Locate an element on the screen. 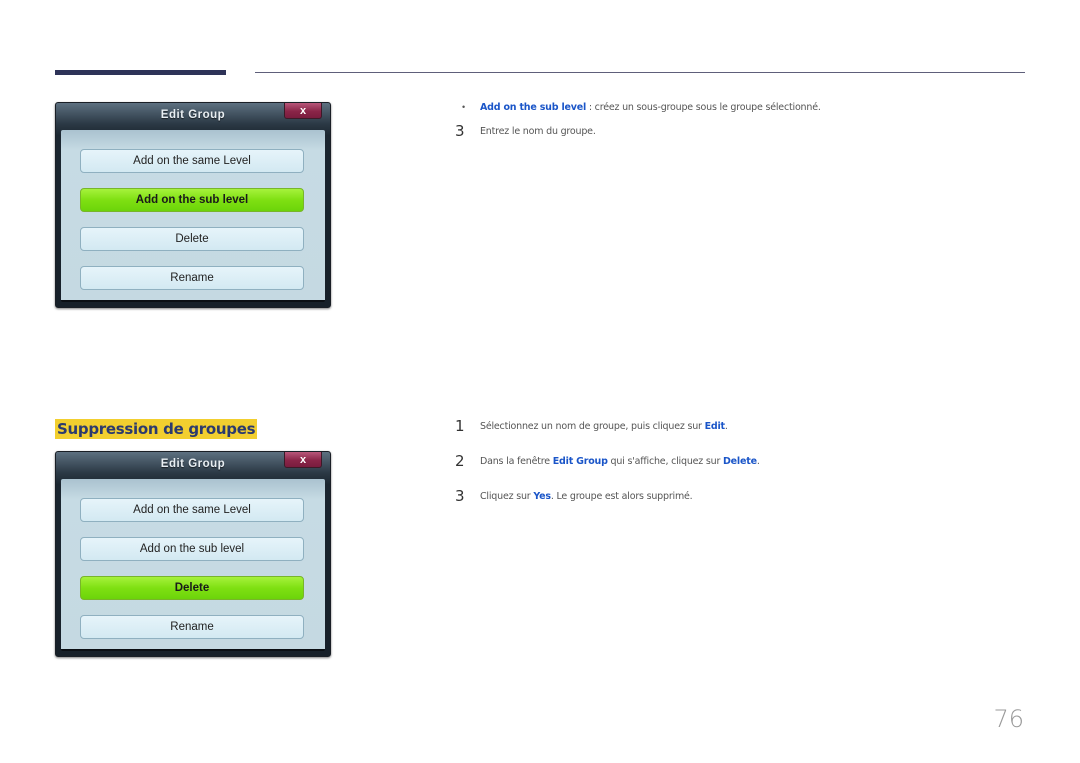 Image resolution: width=1080 pixels, height=763 pixels. header-rule-thick is located at coordinates (140, 72).